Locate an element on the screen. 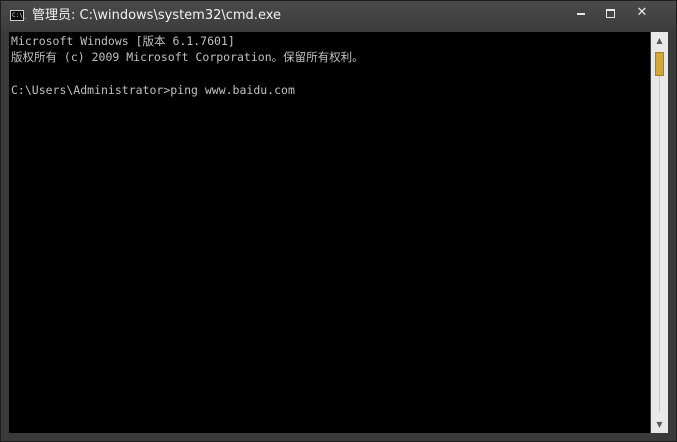 This screenshot has width=677, height=442. cmd-icon-glyph: C:\_ is located at coordinates (19, 15).